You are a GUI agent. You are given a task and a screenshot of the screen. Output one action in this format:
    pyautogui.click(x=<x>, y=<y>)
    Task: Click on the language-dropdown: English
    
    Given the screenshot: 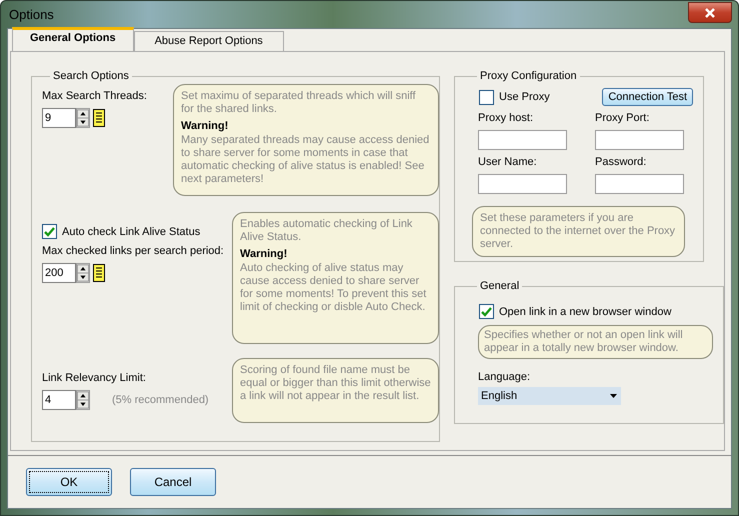 What is the action you would take?
    pyautogui.click(x=549, y=396)
    